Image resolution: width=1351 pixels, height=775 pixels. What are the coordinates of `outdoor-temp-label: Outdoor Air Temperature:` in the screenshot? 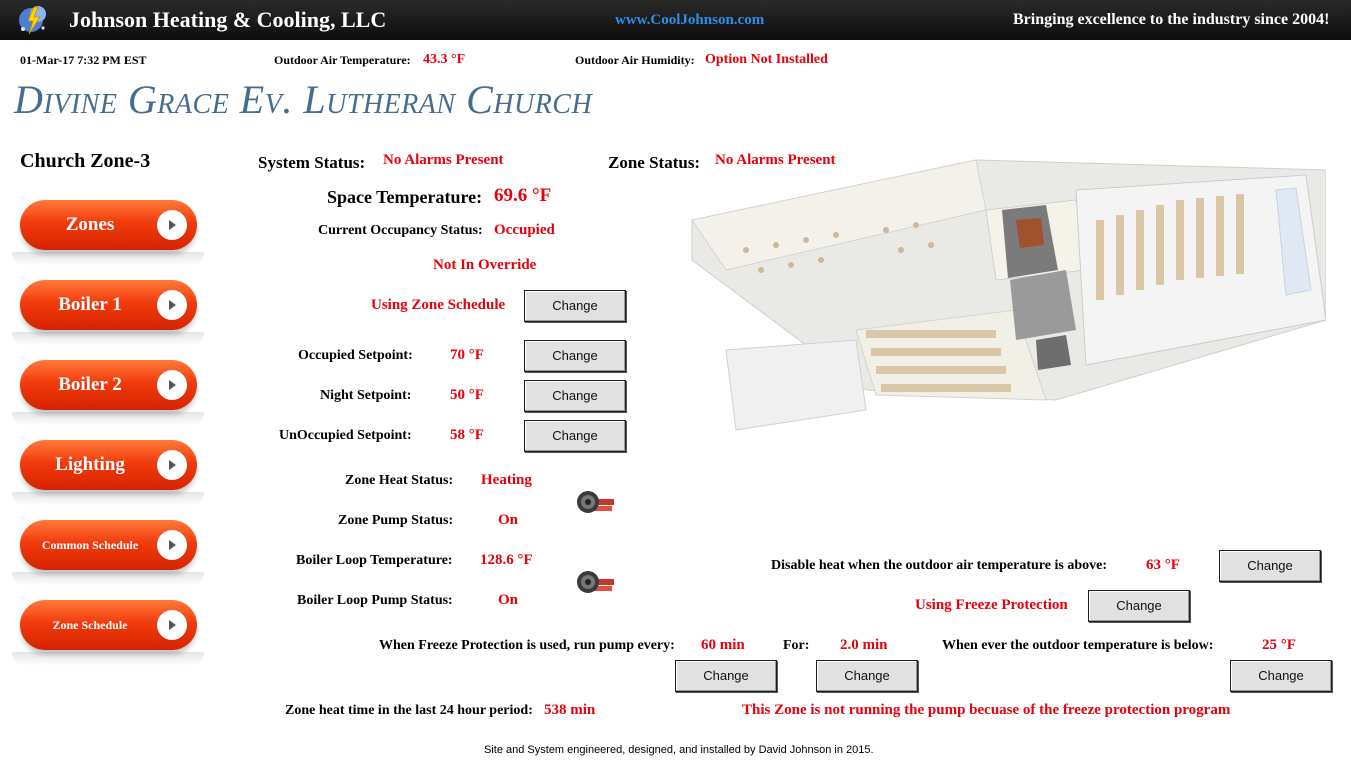 It's located at (342, 60).